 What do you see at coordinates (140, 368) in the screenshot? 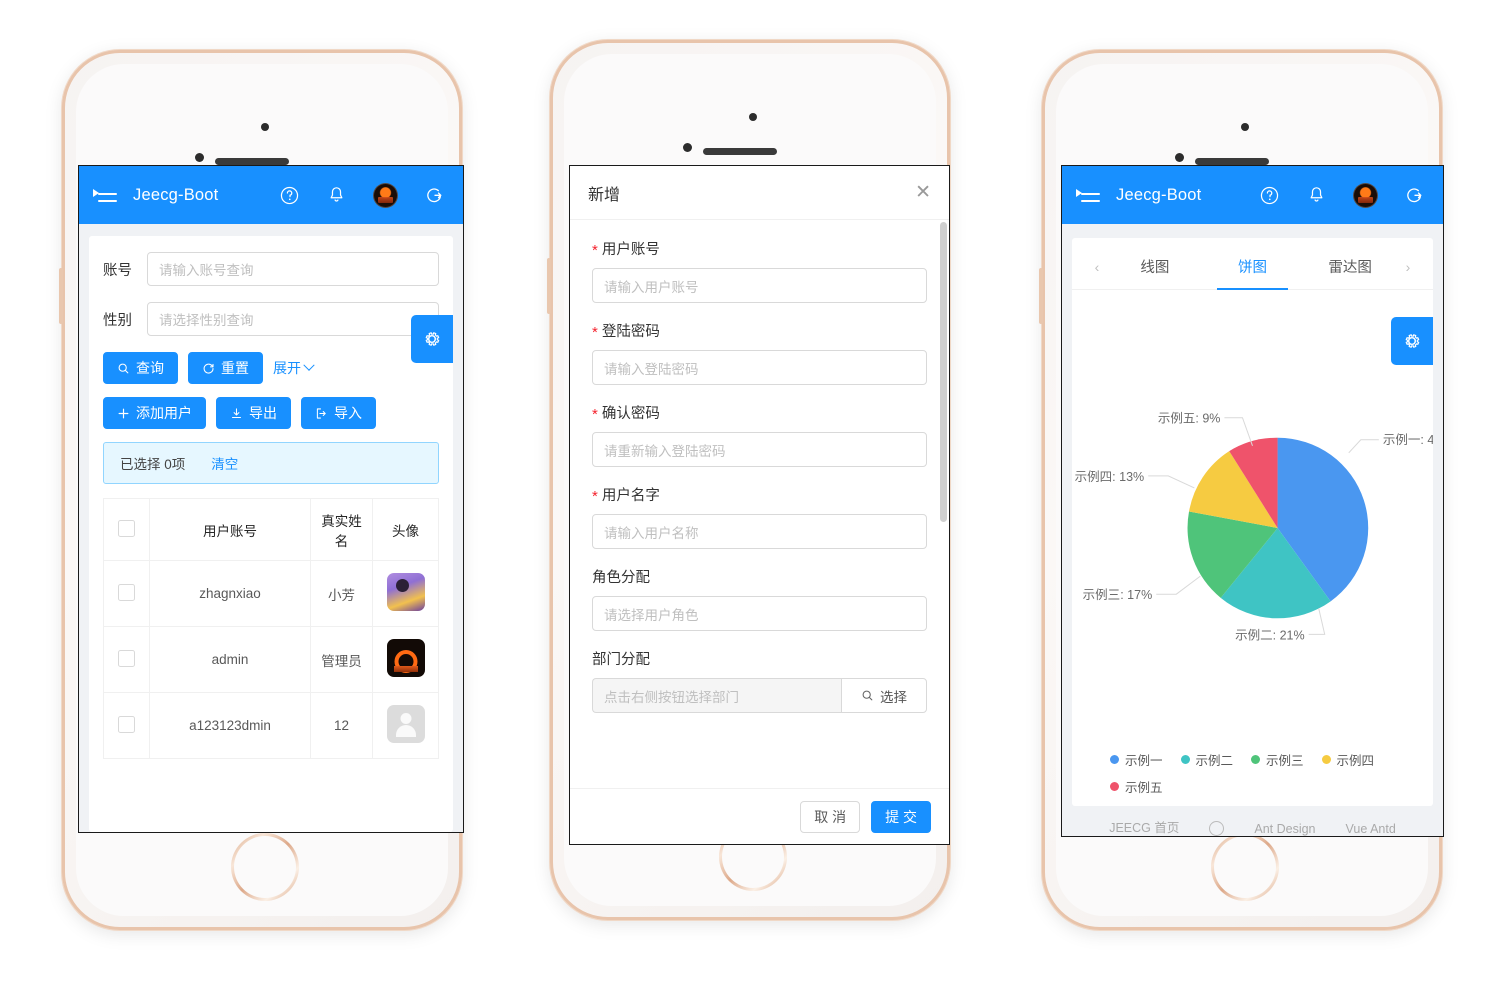
I see `query-button: 查询` at bounding box center [140, 368].